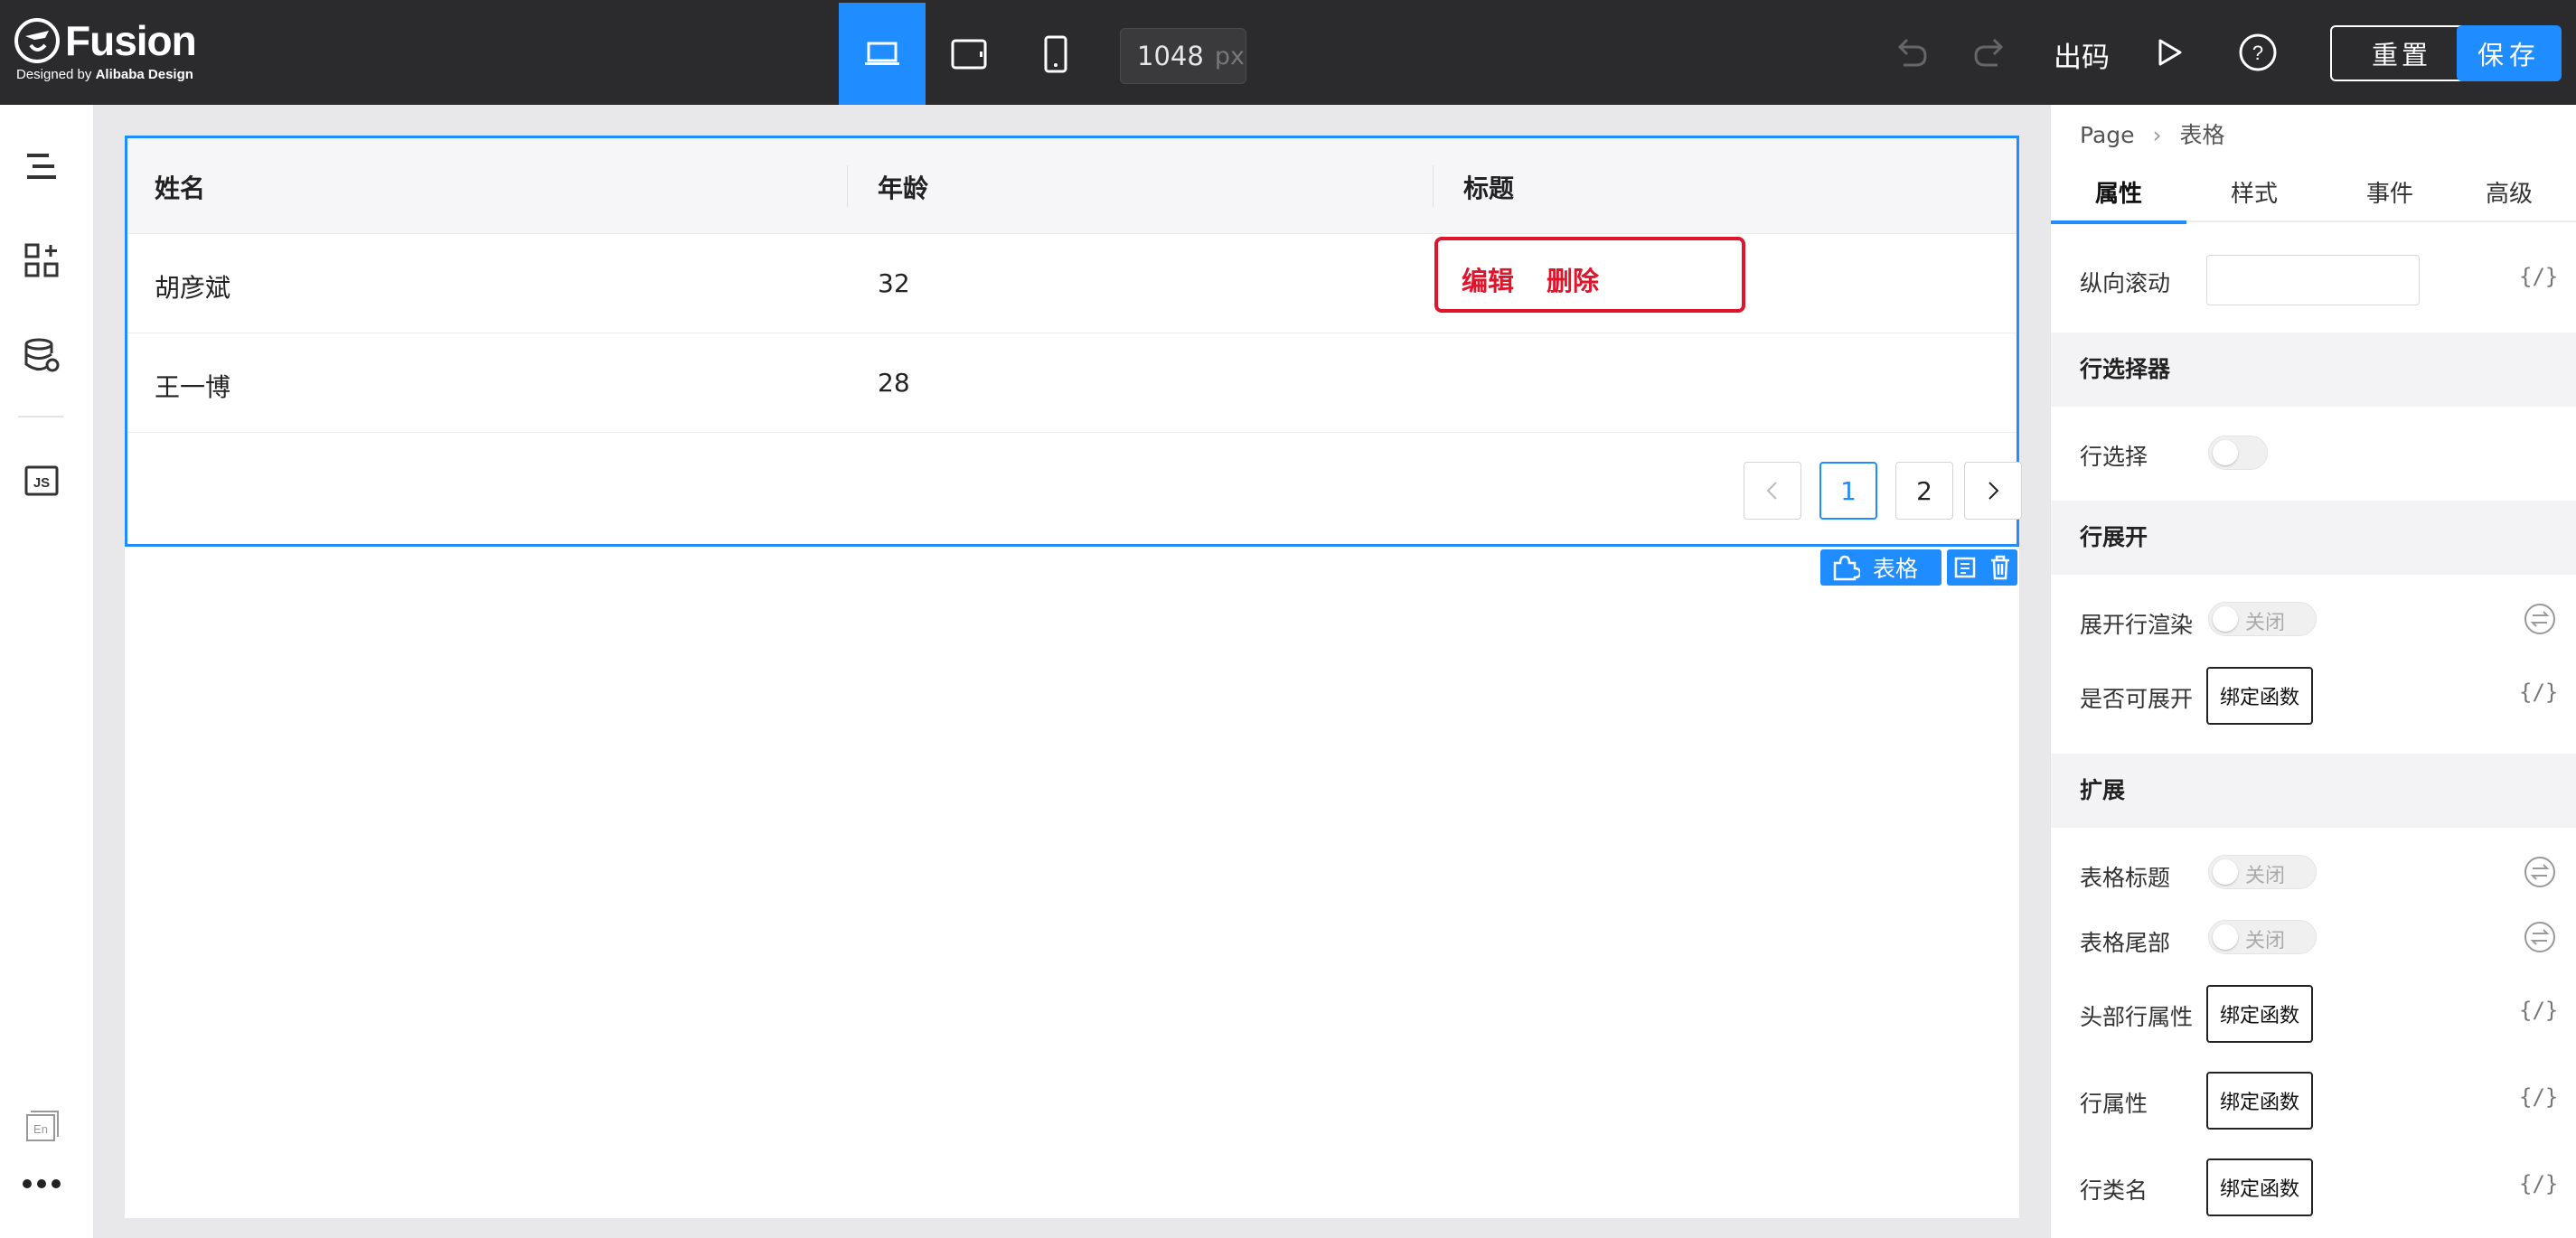 The image size is (2576, 1238). Describe the element at coordinates (193, 387) in the screenshot. I see `cell-name: 王一博` at that location.